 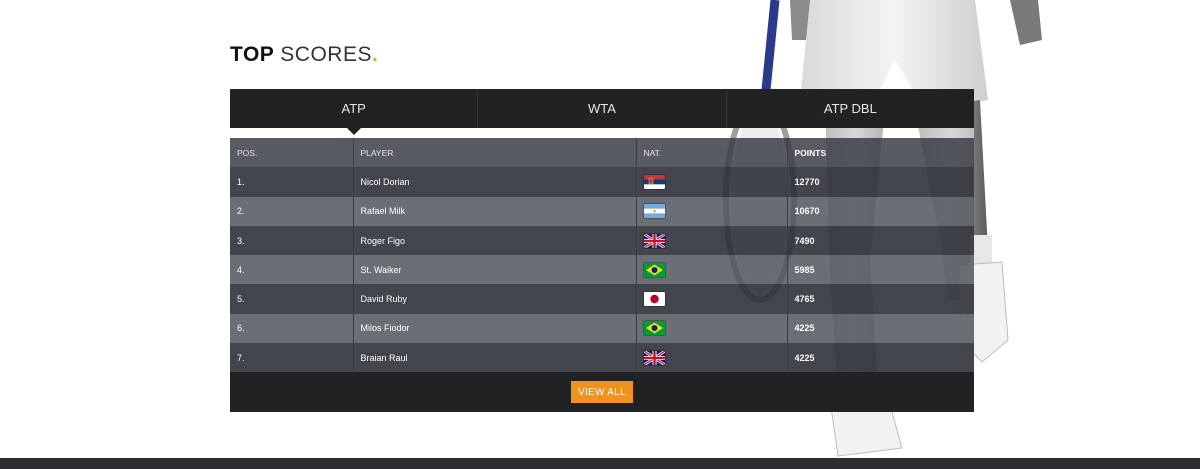 What do you see at coordinates (354, 112) in the screenshot?
I see `tab-atp: ATP` at bounding box center [354, 112].